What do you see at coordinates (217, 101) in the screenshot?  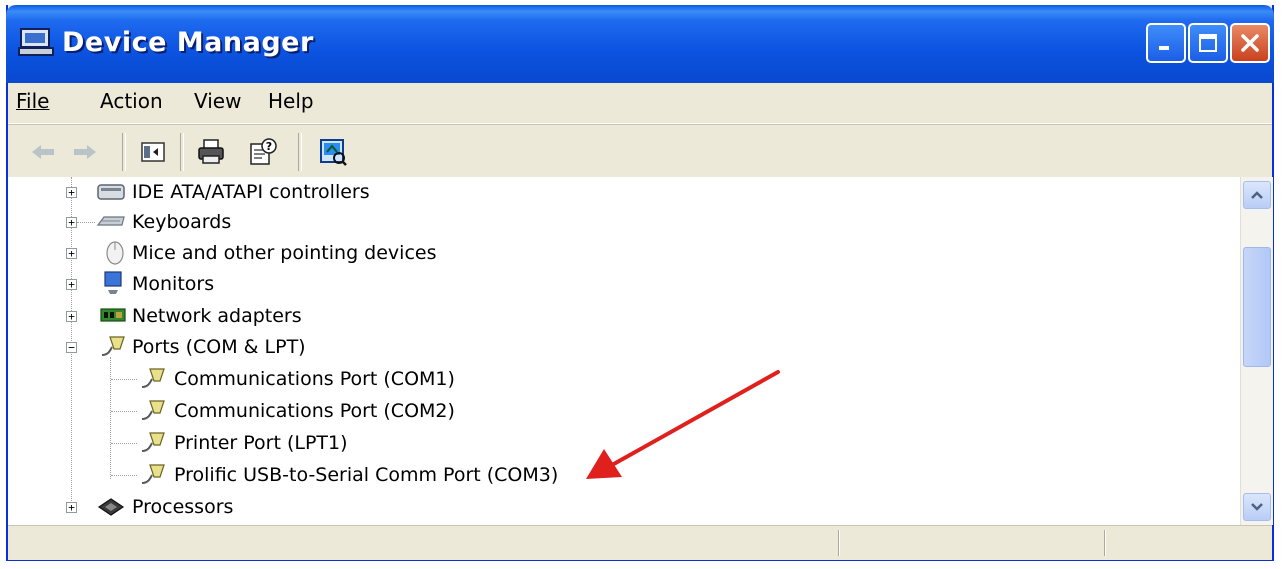 I see `menu-view: View` at bounding box center [217, 101].